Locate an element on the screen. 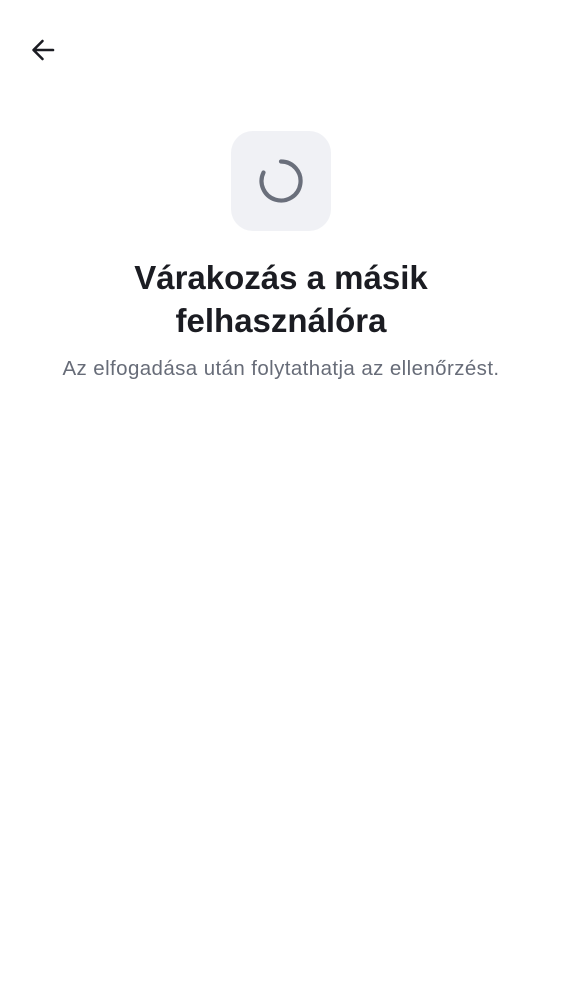 The width and height of the screenshot is (562, 1000). loading-indicator is located at coordinates (281, 181).